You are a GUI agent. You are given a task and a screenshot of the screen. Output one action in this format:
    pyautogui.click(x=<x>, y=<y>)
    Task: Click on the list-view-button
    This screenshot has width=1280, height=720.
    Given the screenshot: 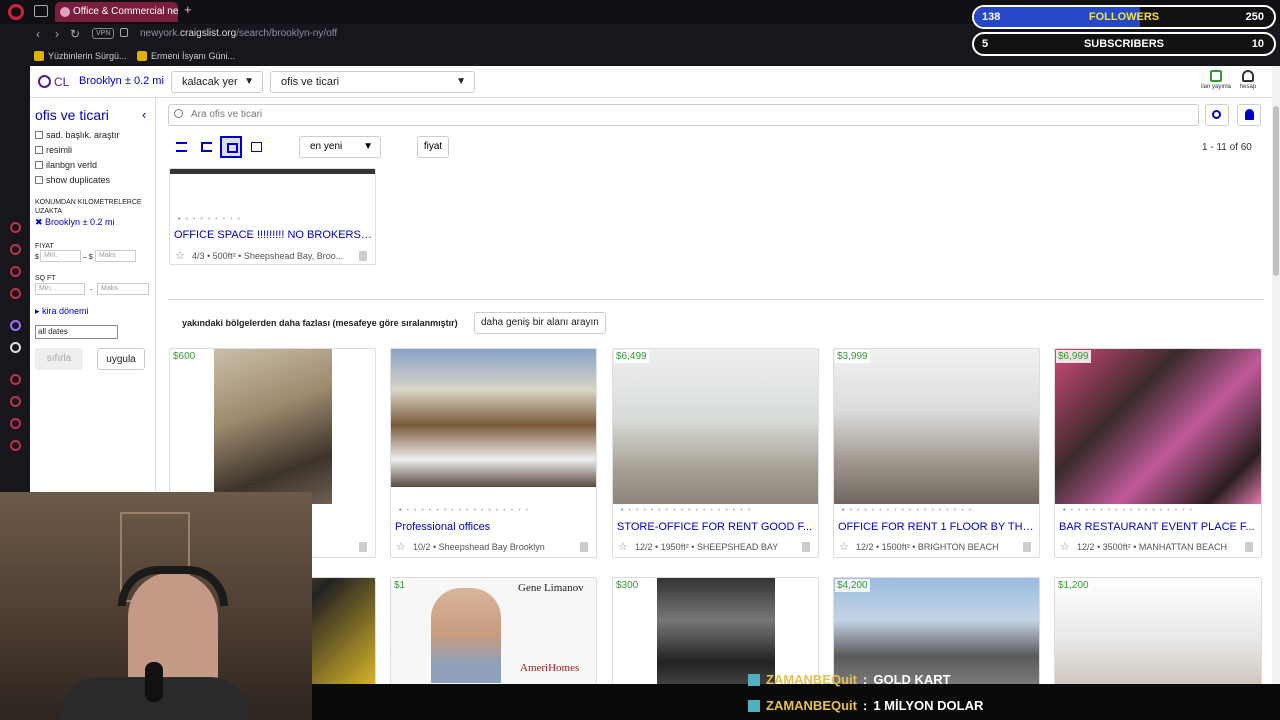 What is the action you would take?
    pyautogui.click(x=181, y=147)
    